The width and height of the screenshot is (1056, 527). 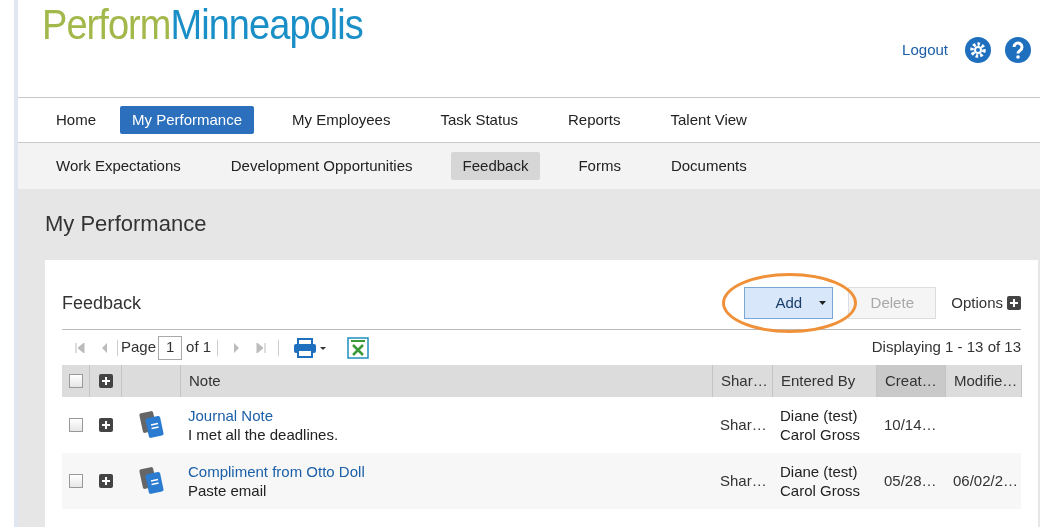 I want to click on dropdown-caret-icon, so click(x=823, y=303).